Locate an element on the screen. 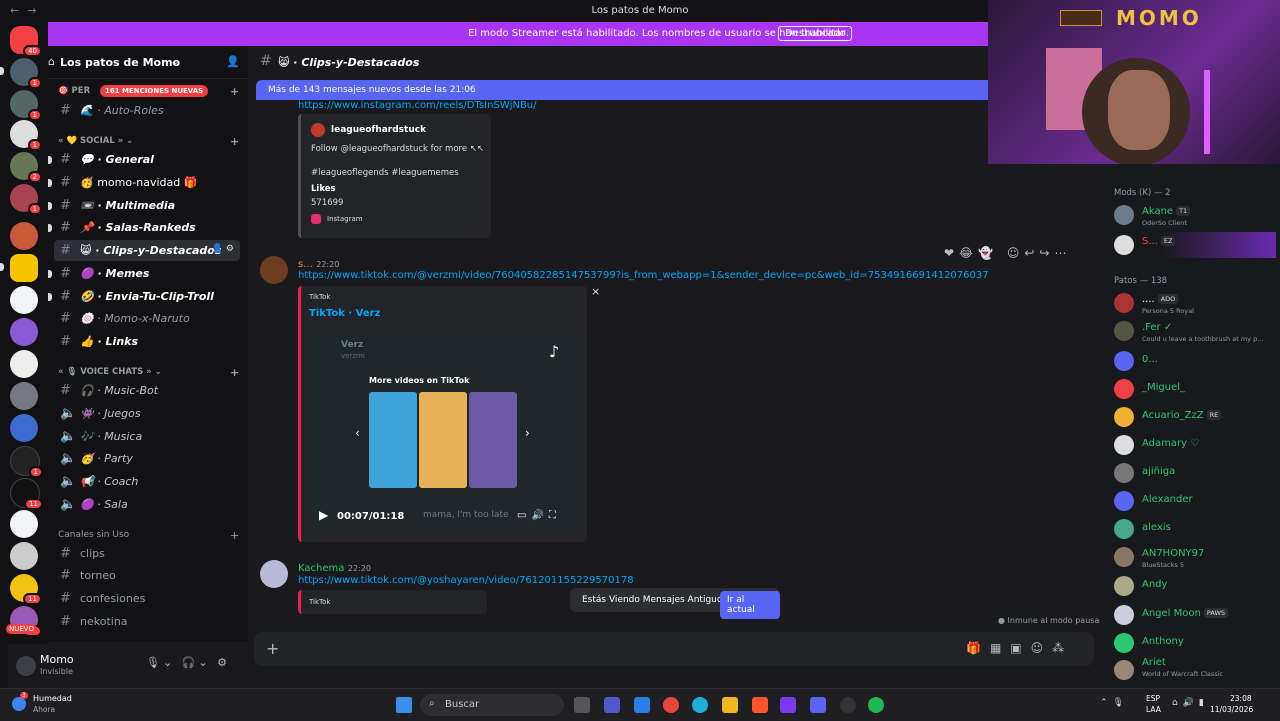 The width and height of the screenshot is (1280, 721). member-item: Alexander is located at coordinates (1195, 501).